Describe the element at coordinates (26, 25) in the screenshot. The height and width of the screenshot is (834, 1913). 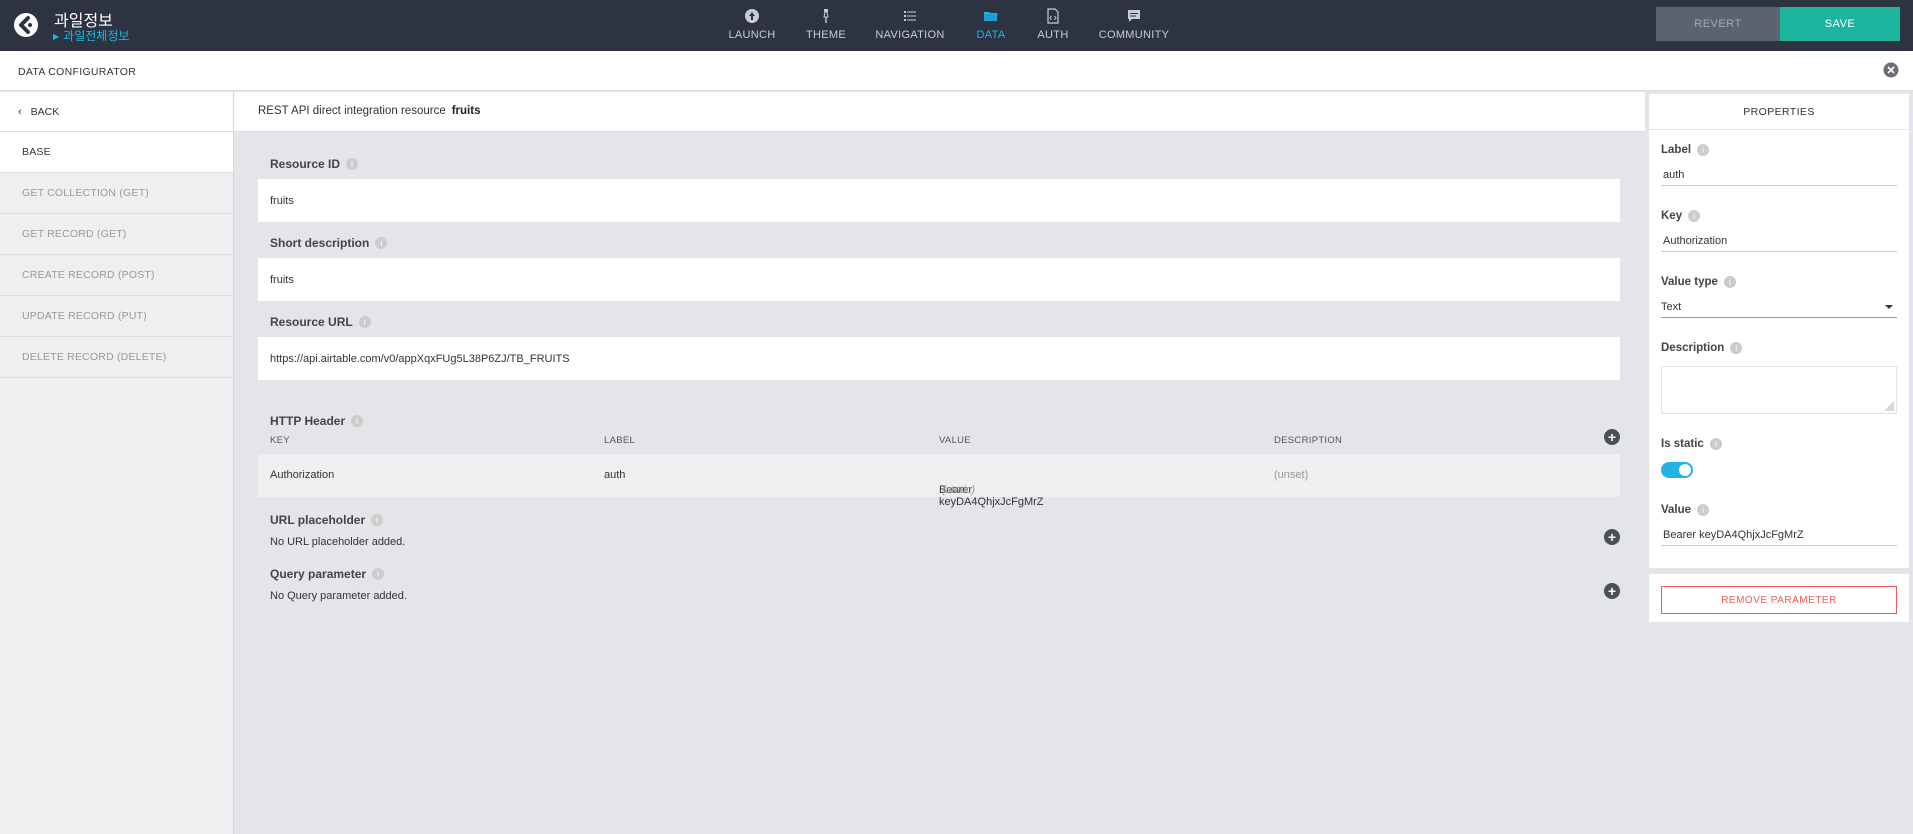
I see `app-logo-icon` at that location.